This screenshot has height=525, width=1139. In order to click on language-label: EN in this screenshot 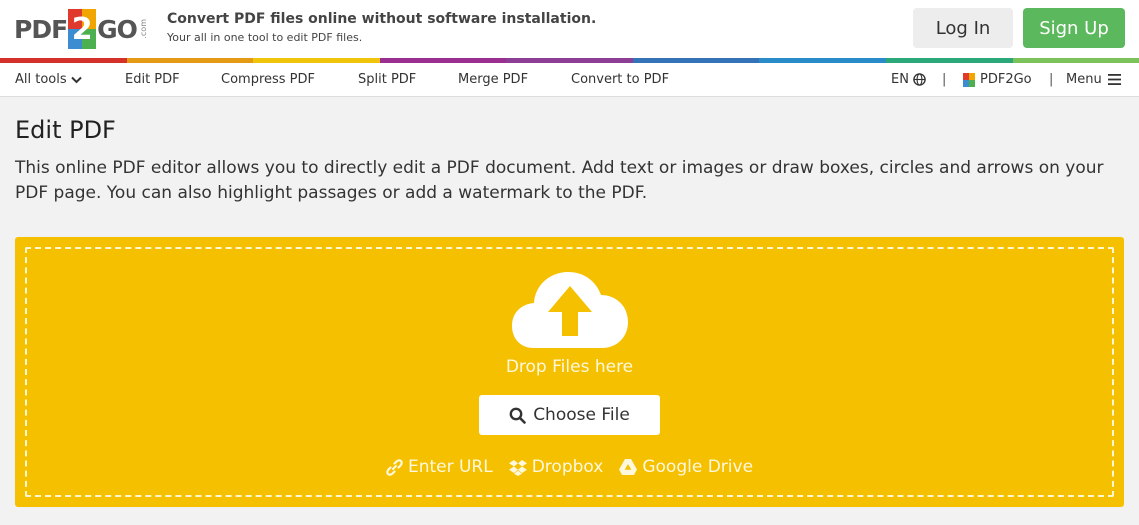, I will do `click(900, 79)`.